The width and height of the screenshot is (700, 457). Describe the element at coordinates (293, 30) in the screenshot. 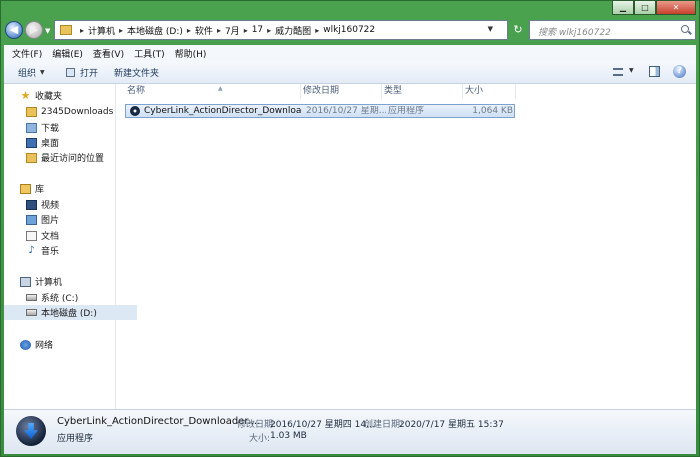

I see `breadcrumb-weili: 威力酷图` at that location.